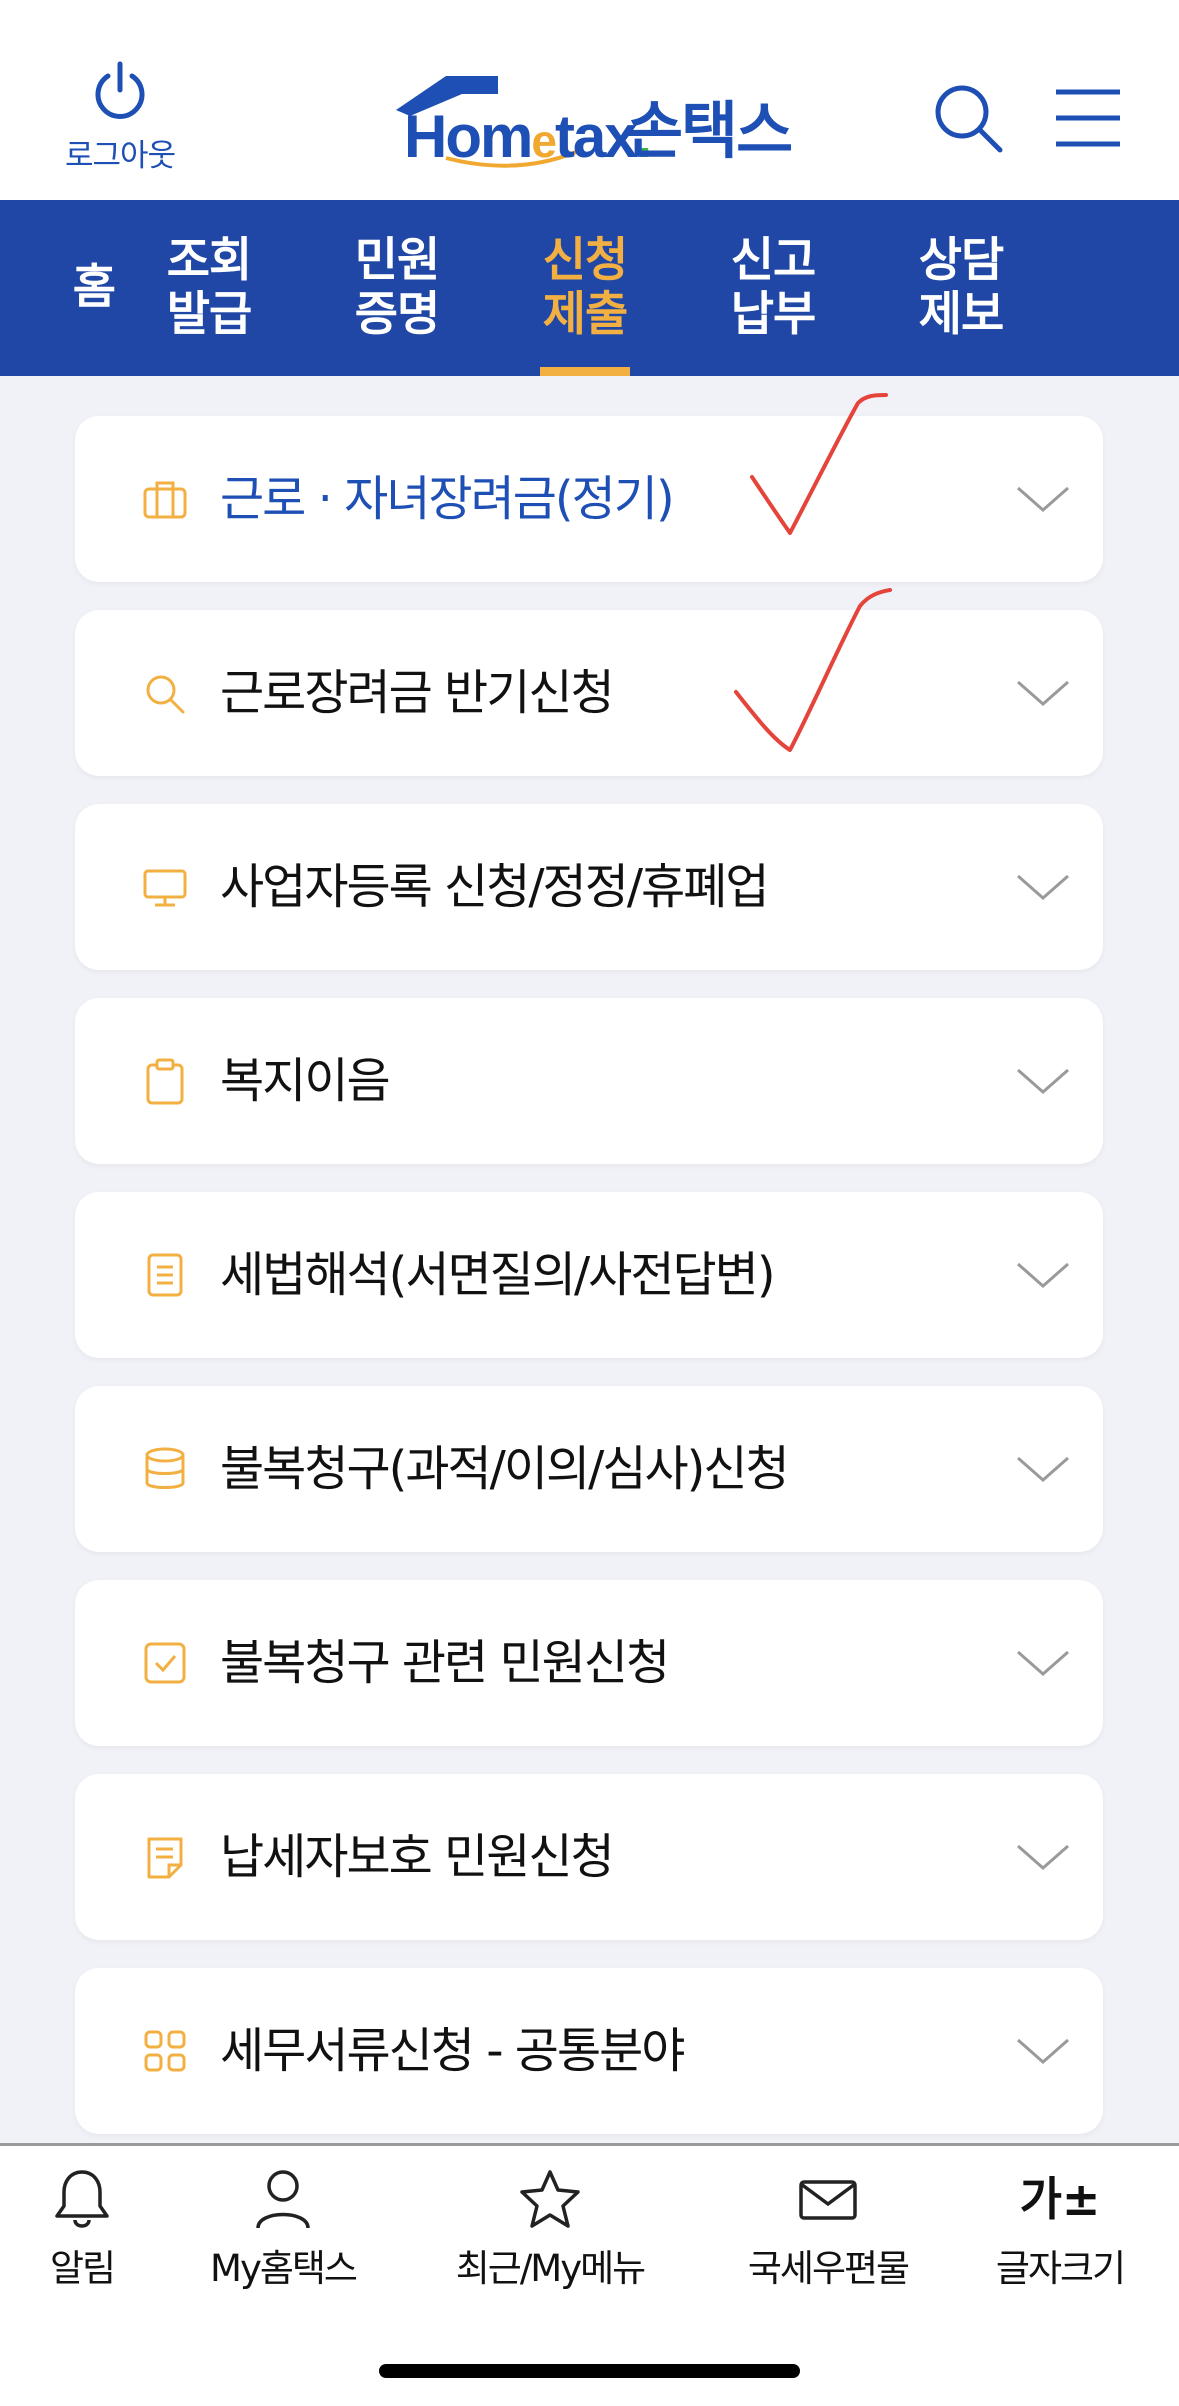  What do you see at coordinates (397, 288) in the screenshot?
I see `nav-tab-civil: 민원 증명` at bounding box center [397, 288].